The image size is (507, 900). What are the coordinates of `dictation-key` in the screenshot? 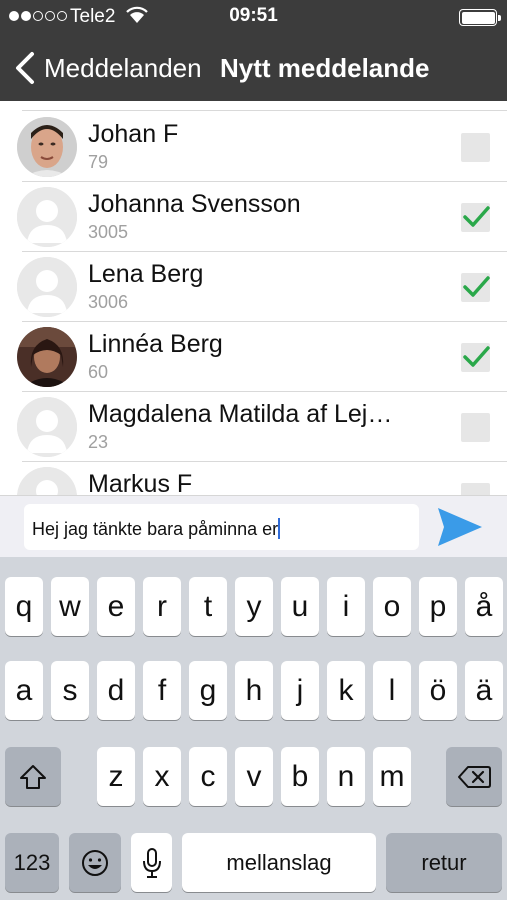 It's located at (151, 862).